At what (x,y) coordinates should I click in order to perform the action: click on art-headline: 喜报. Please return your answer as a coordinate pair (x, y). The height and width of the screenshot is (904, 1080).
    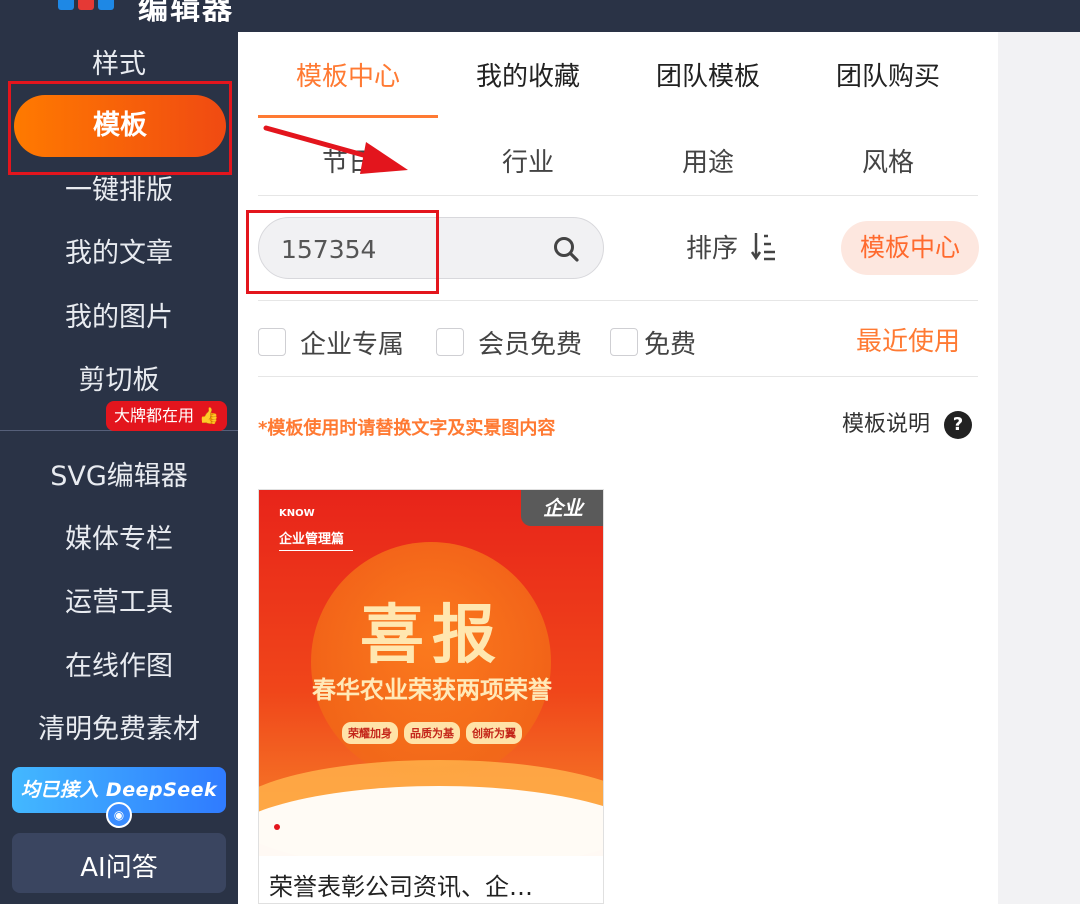
    Looking at the image, I should click on (432, 636).